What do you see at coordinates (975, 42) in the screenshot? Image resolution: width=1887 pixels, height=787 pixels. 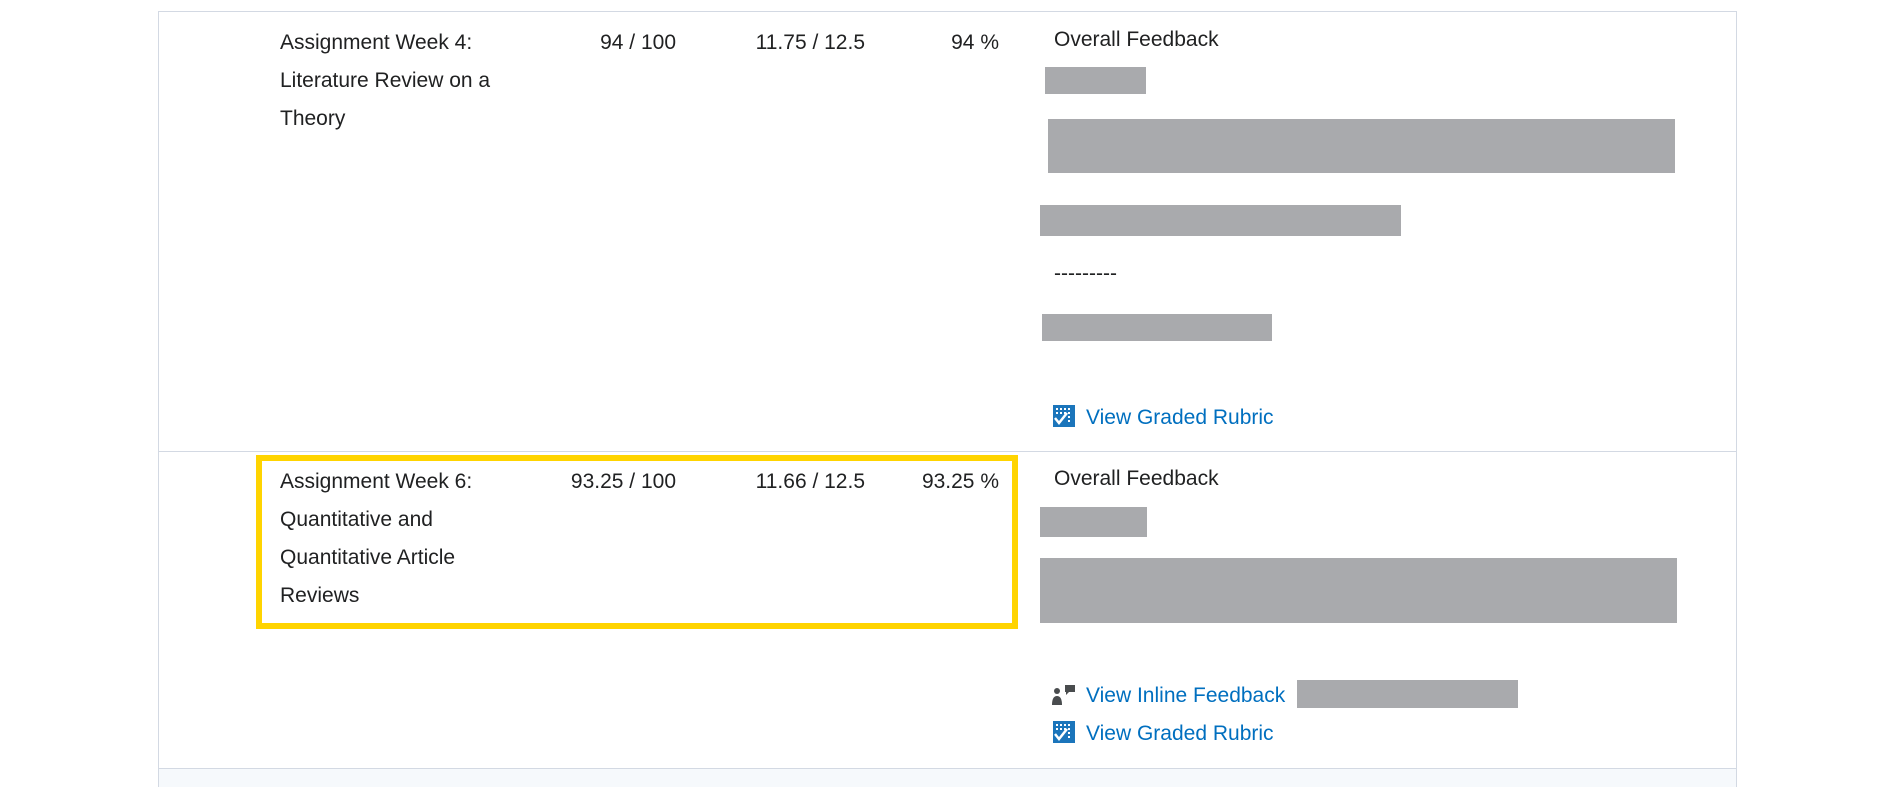 I see `grade-percent: 94 %` at bounding box center [975, 42].